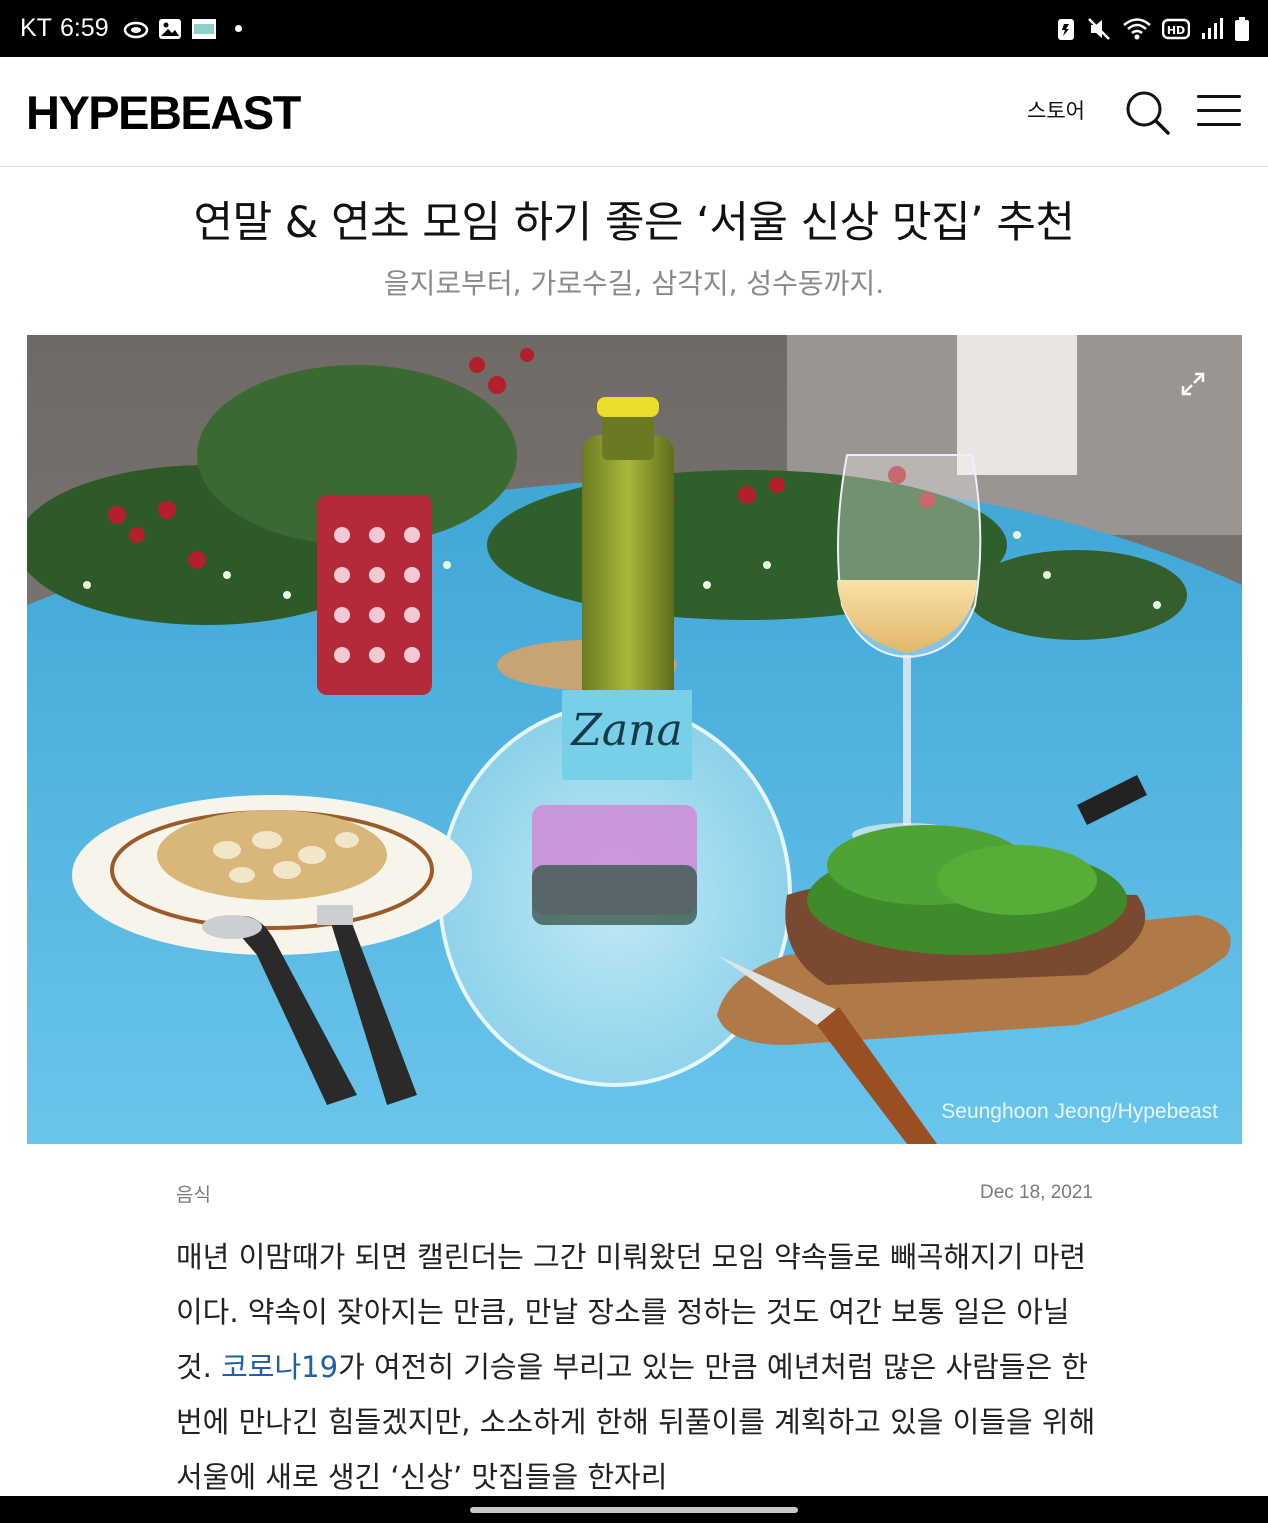  Describe the element at coordinates (135, 29) in the screenshot. I see `cloud-icon` at that location.